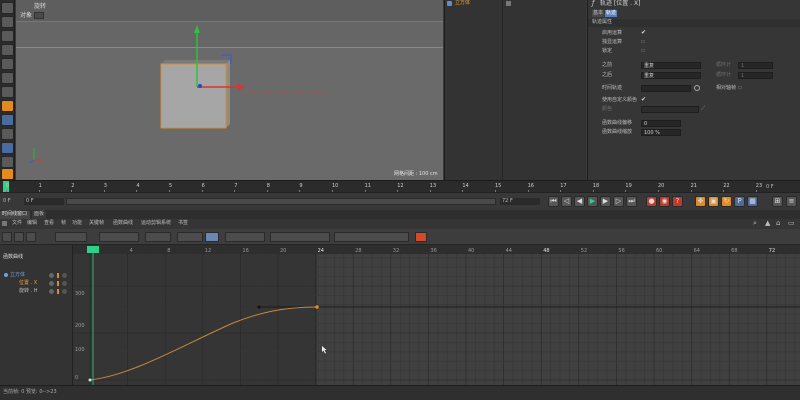  What do you see at coordinates (553, 201) in the screenshot?
I see `go-to-start-button: ⏮` at bounding box center [553, 201].